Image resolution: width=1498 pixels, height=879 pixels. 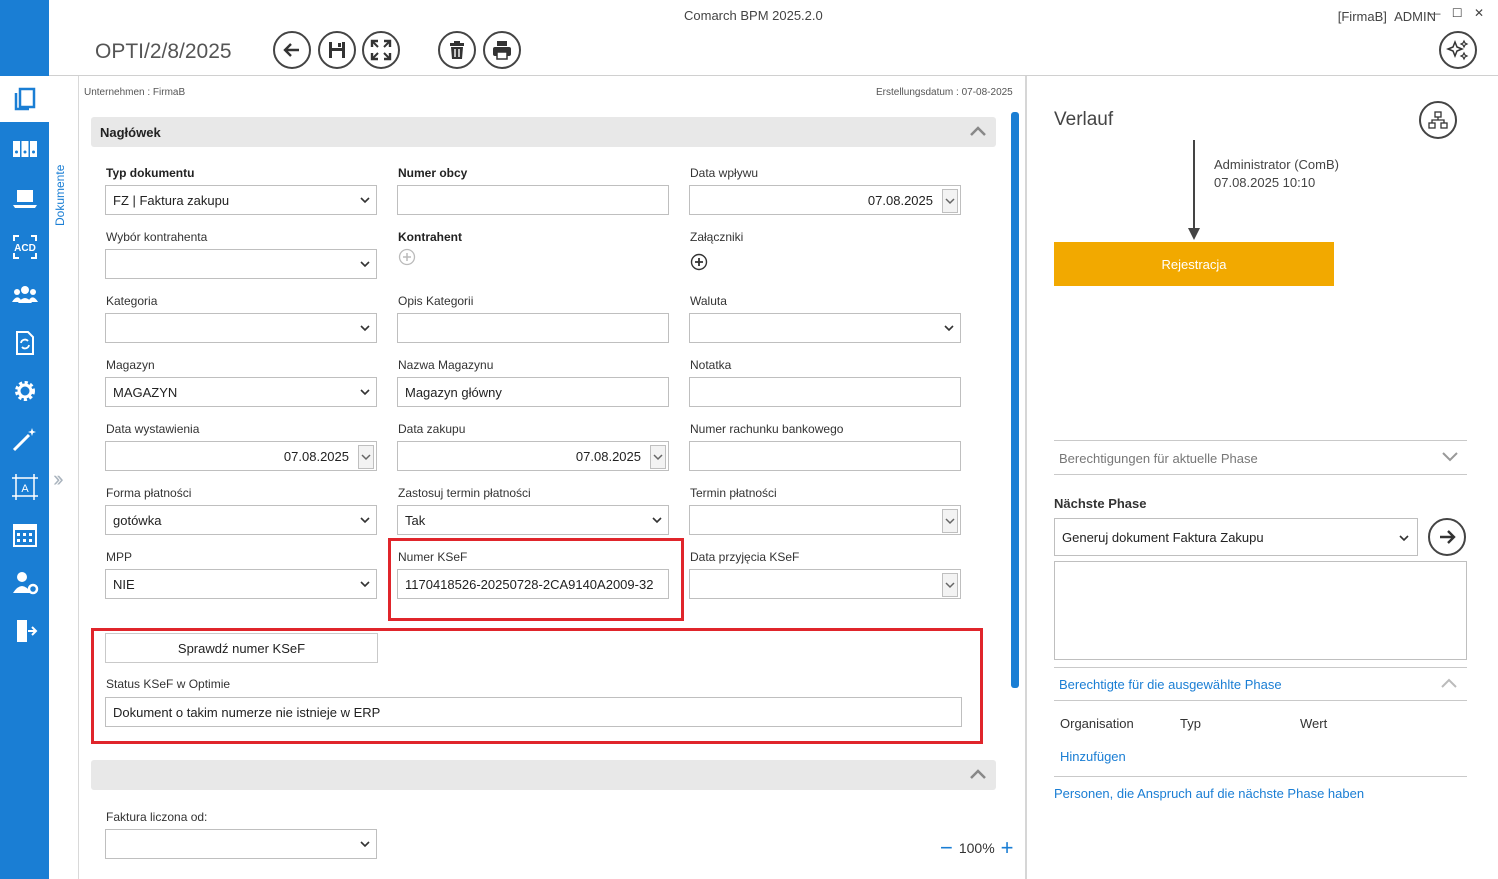 What do you see at coordinates (241, 328) in the screenshot?
I see `kategoria-select` at bounding box center [241, 328].